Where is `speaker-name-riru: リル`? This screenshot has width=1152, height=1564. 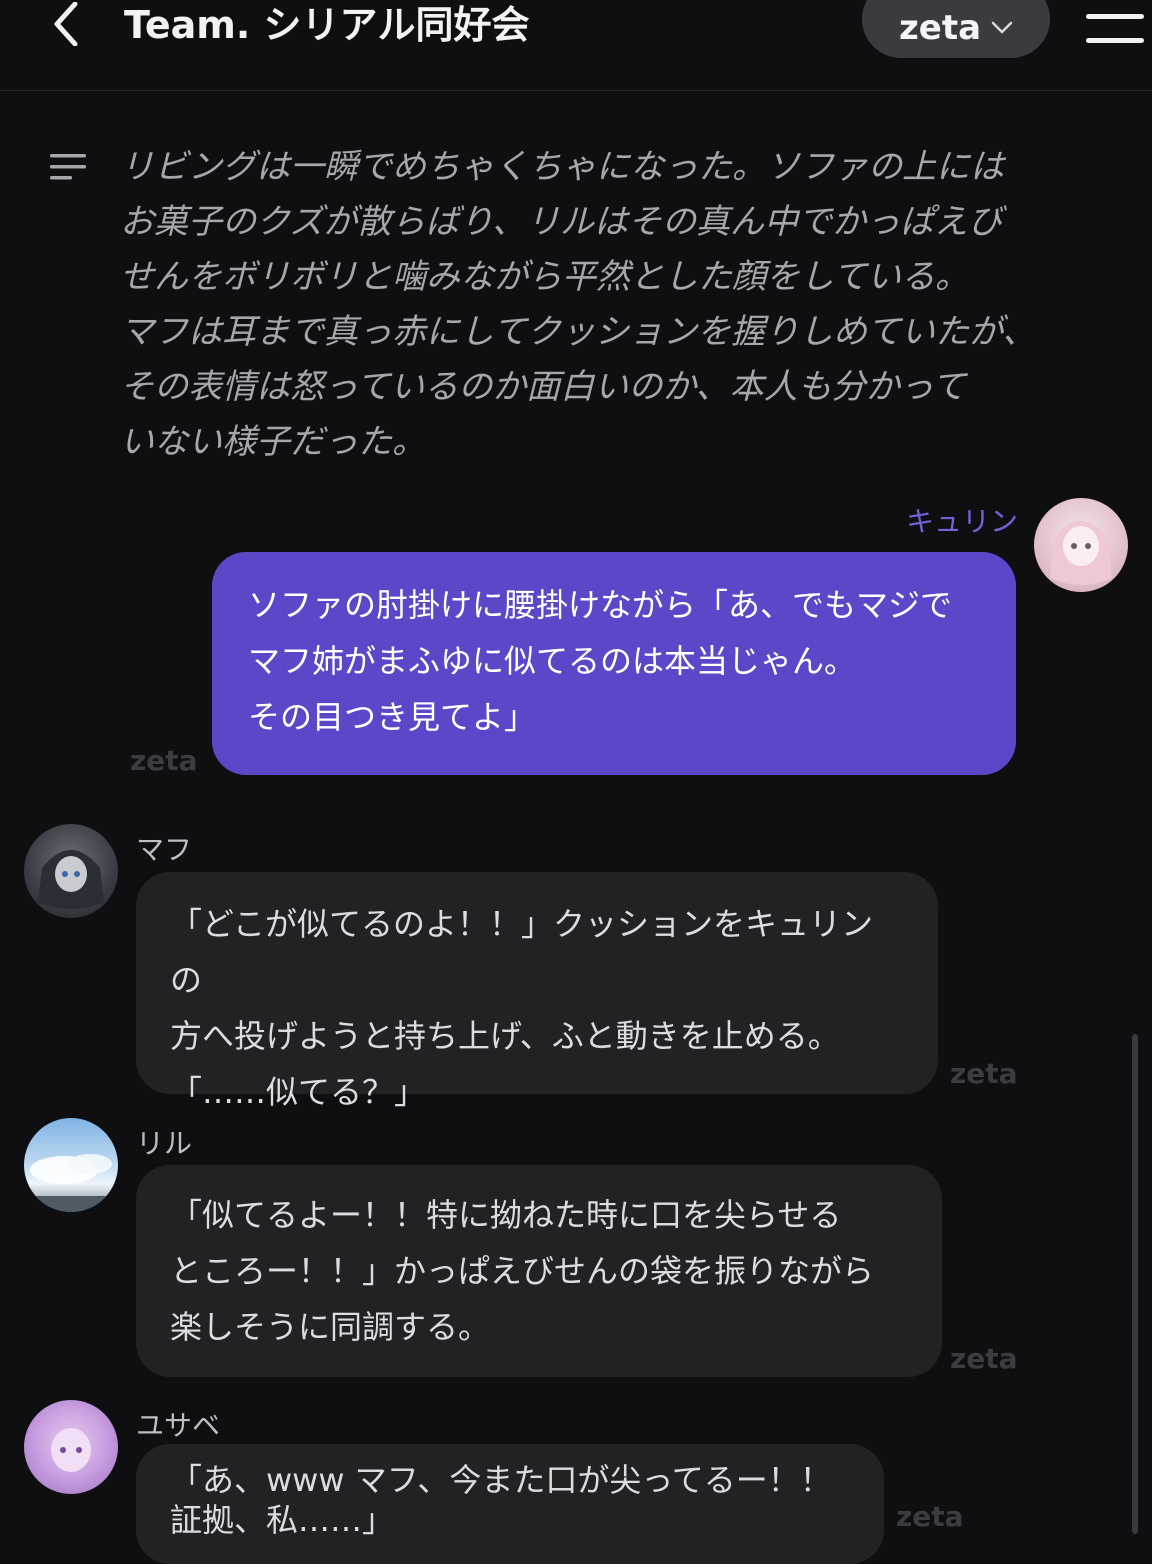
speaker-name-riru: リル is located at coordinates (164, 1143).